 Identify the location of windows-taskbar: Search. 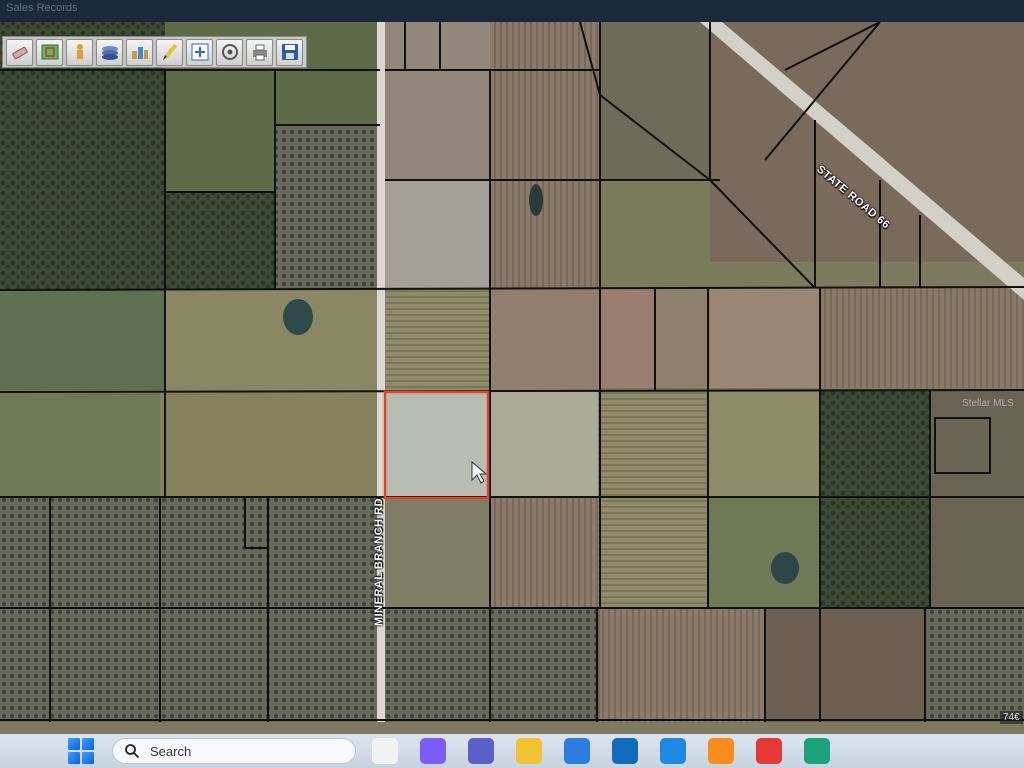
(512, 751).